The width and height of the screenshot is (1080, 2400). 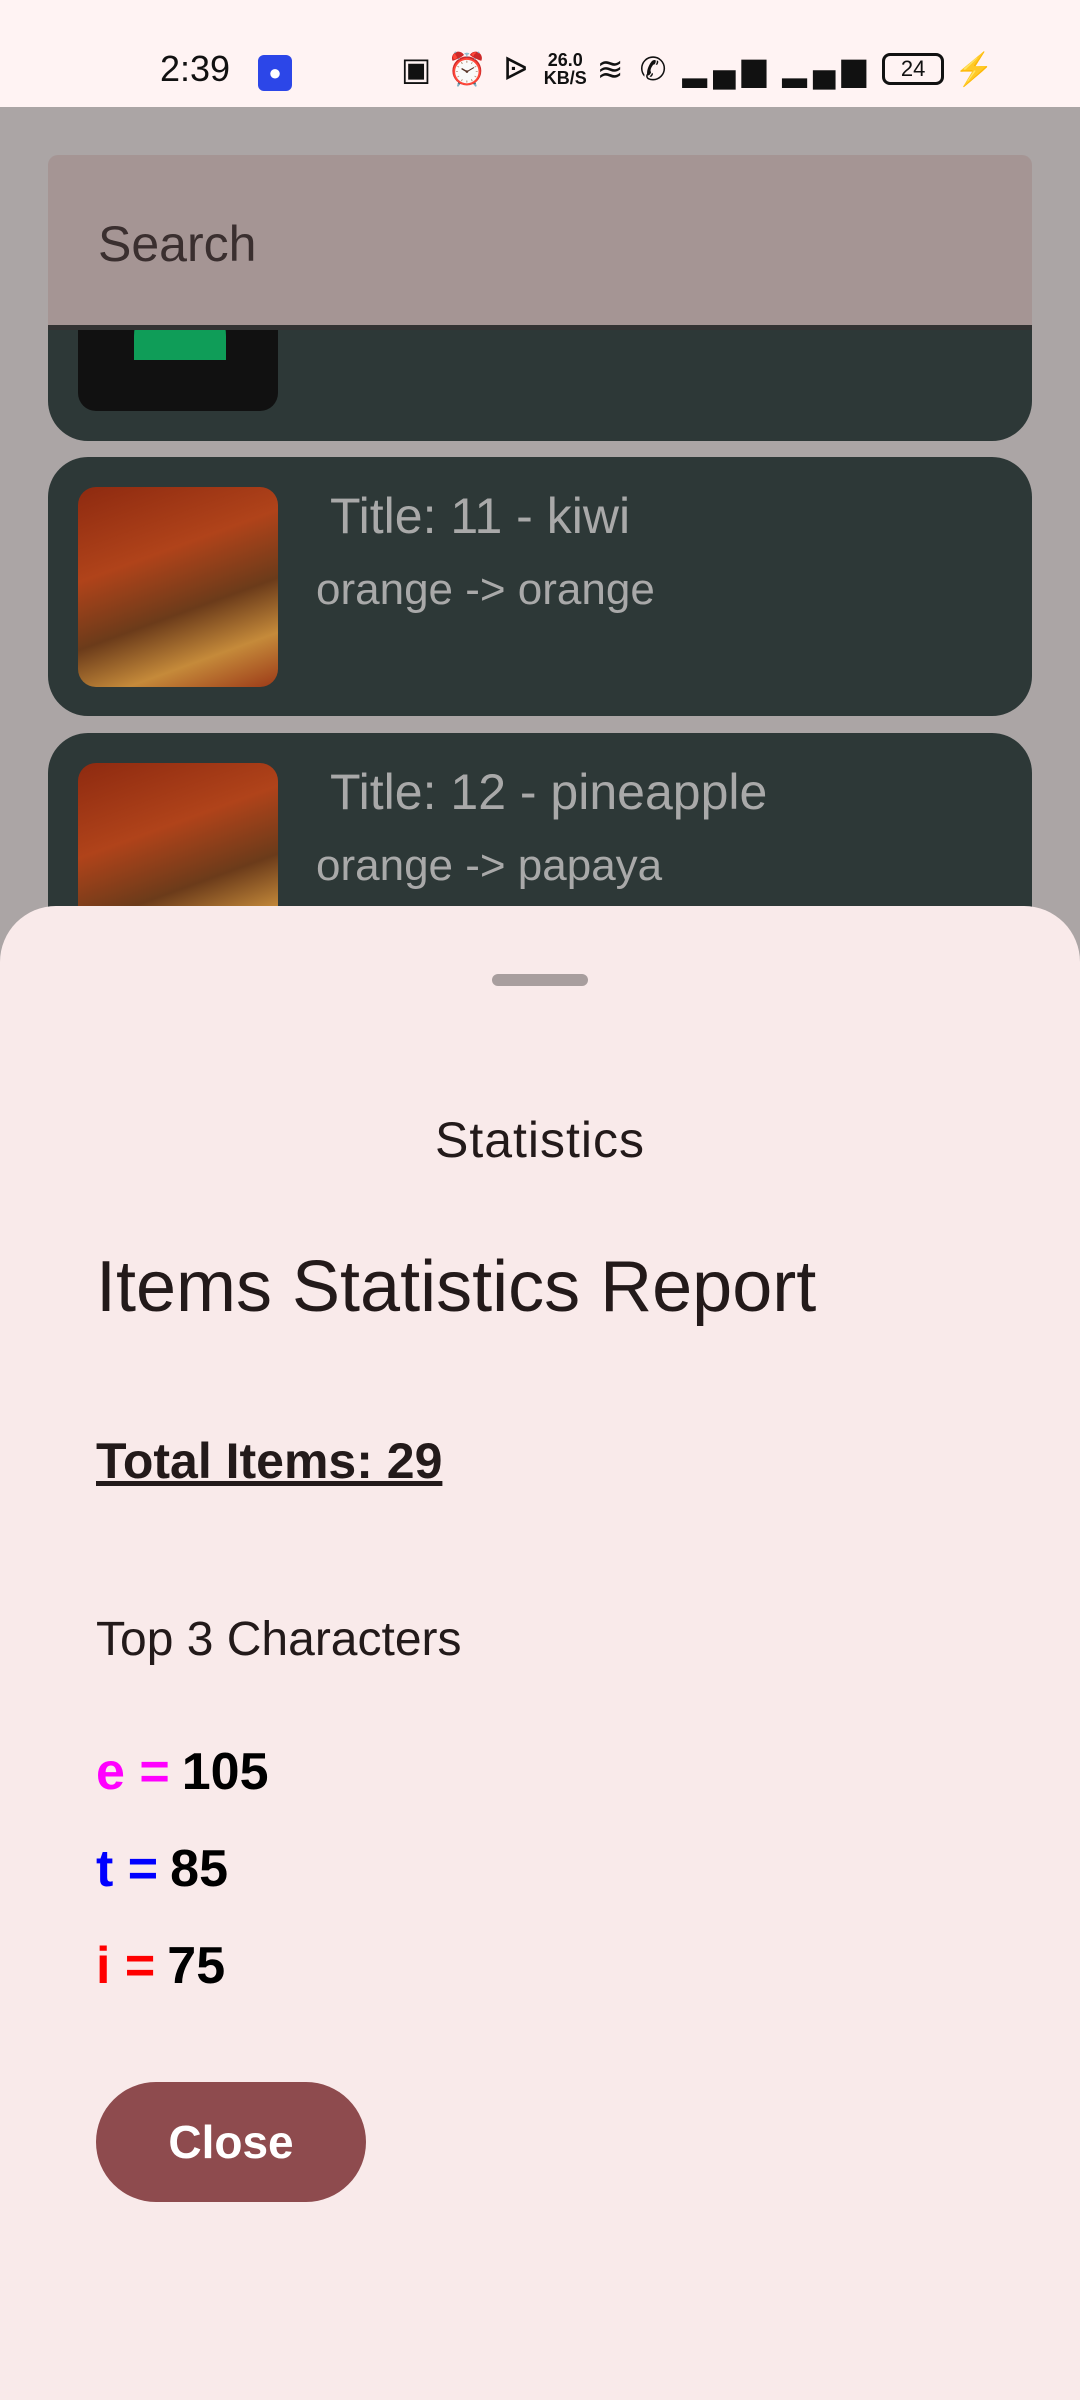 I want to click on call-icon: ✆, so click(x=656, y=69).